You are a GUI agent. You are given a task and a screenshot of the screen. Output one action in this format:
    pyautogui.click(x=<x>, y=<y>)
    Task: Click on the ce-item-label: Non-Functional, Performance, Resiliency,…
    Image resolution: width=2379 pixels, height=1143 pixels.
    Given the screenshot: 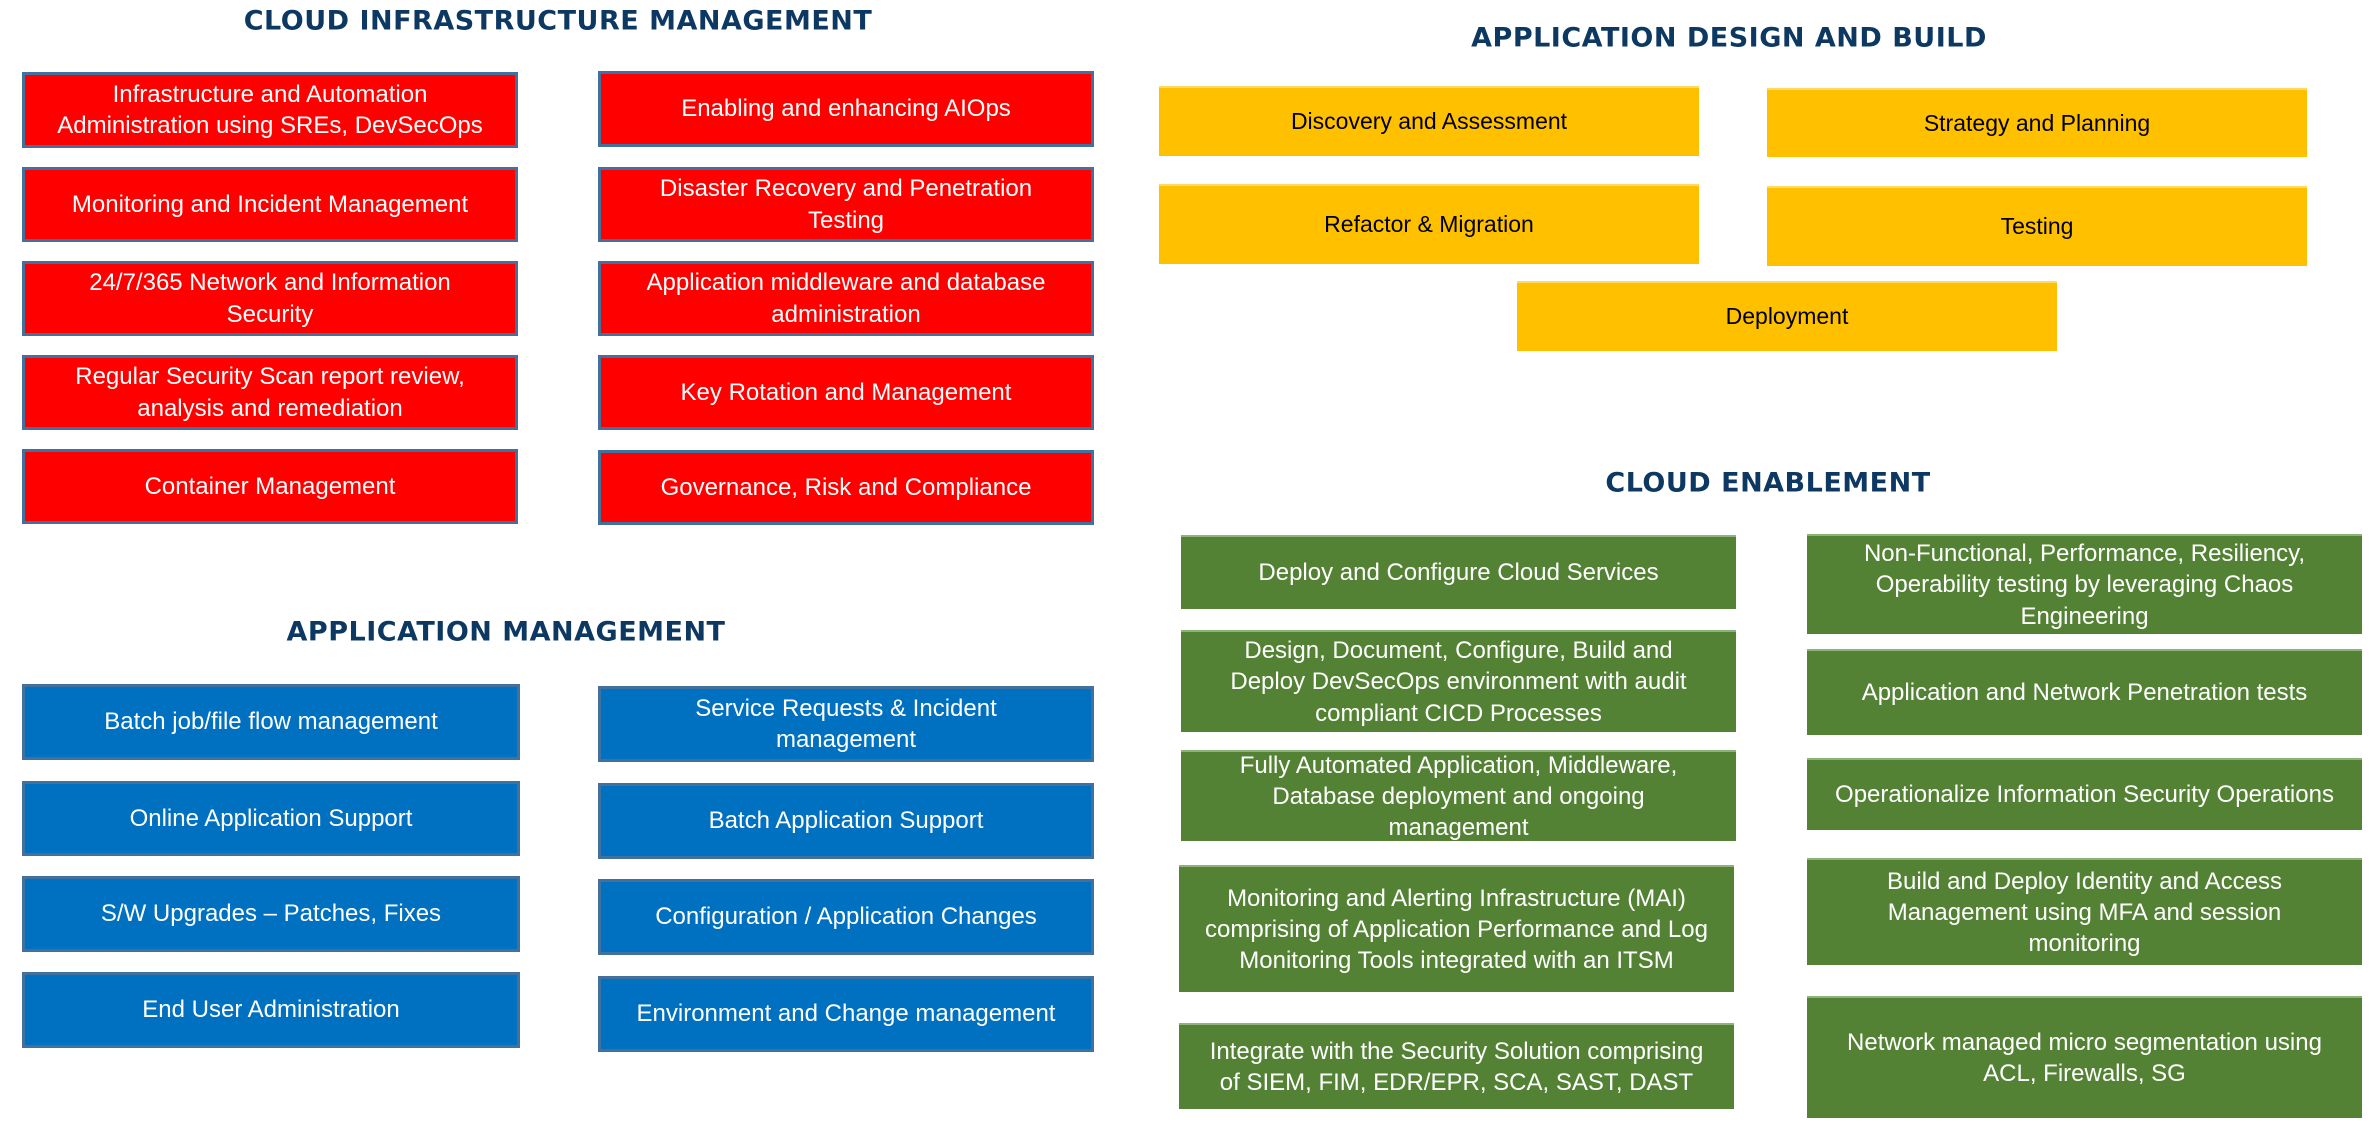 What is the action you would take?
    pyautogui.click(x=2084, y=585)
    